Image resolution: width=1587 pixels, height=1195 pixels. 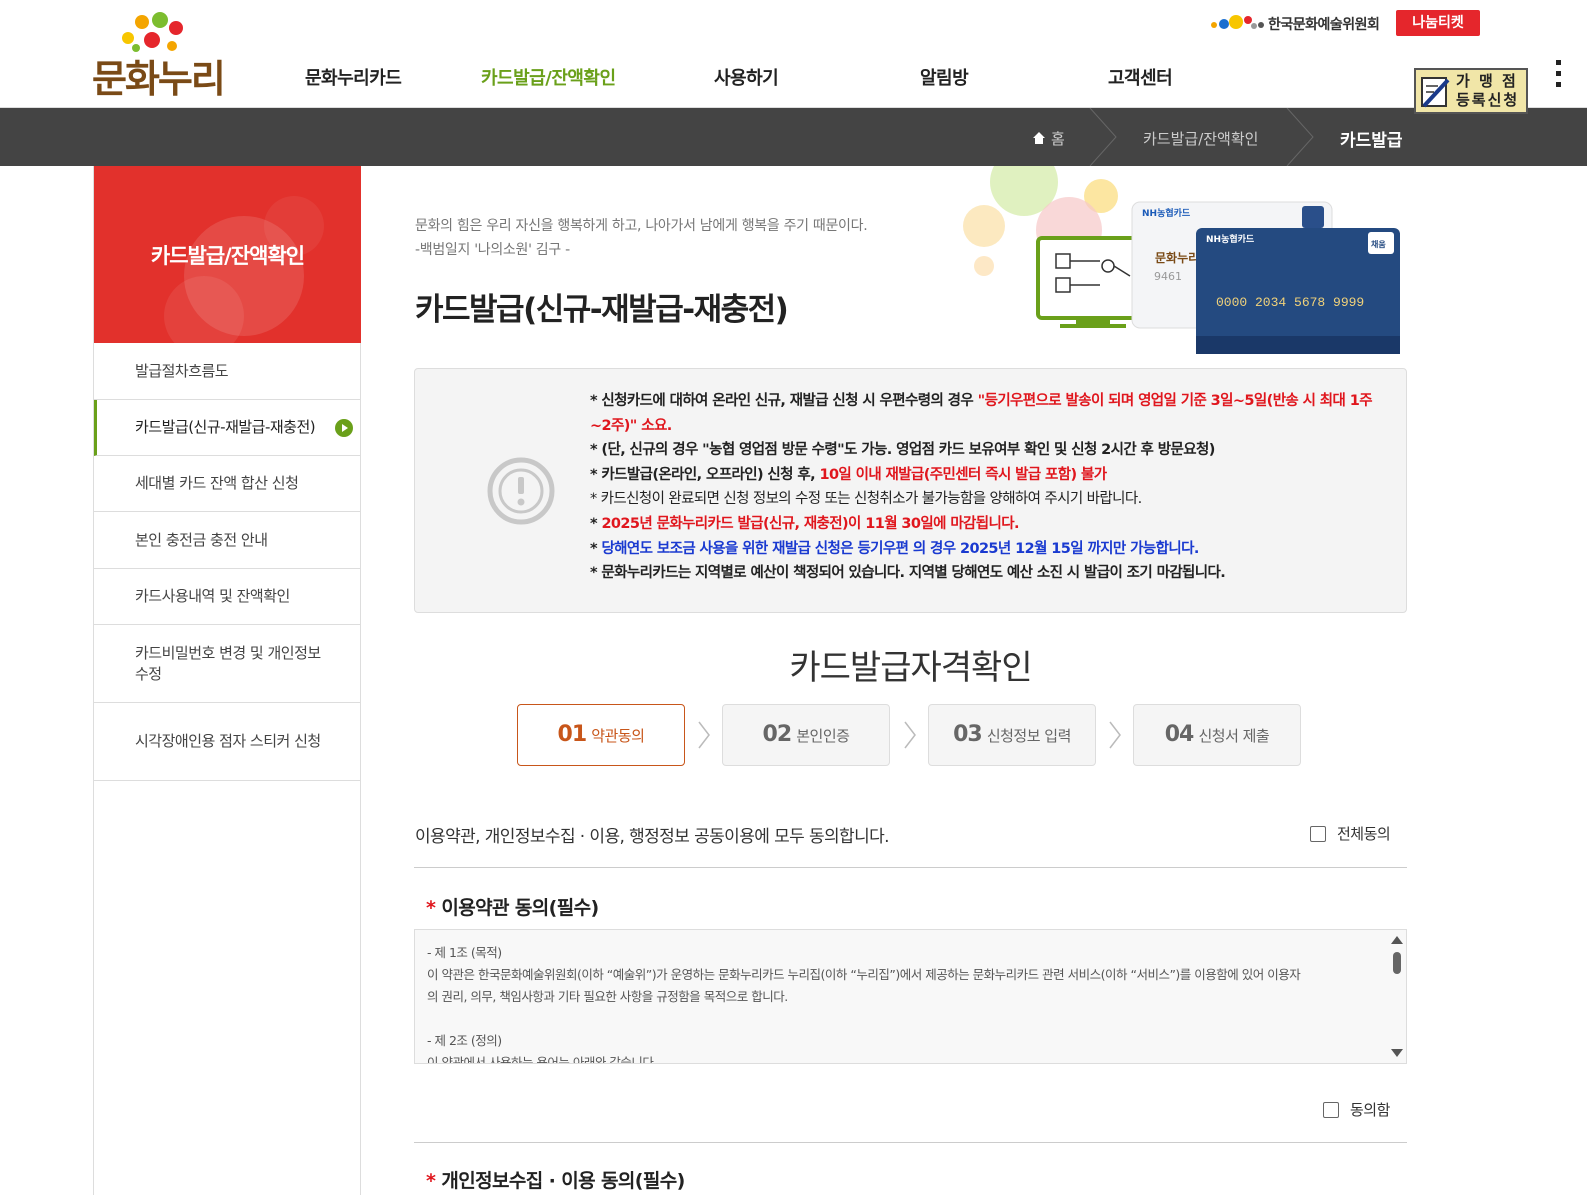 What do you see at coordinates (1397, 996) in the screenshot?
I see `terms-scrollbar` at bounding box center [1397, 996].